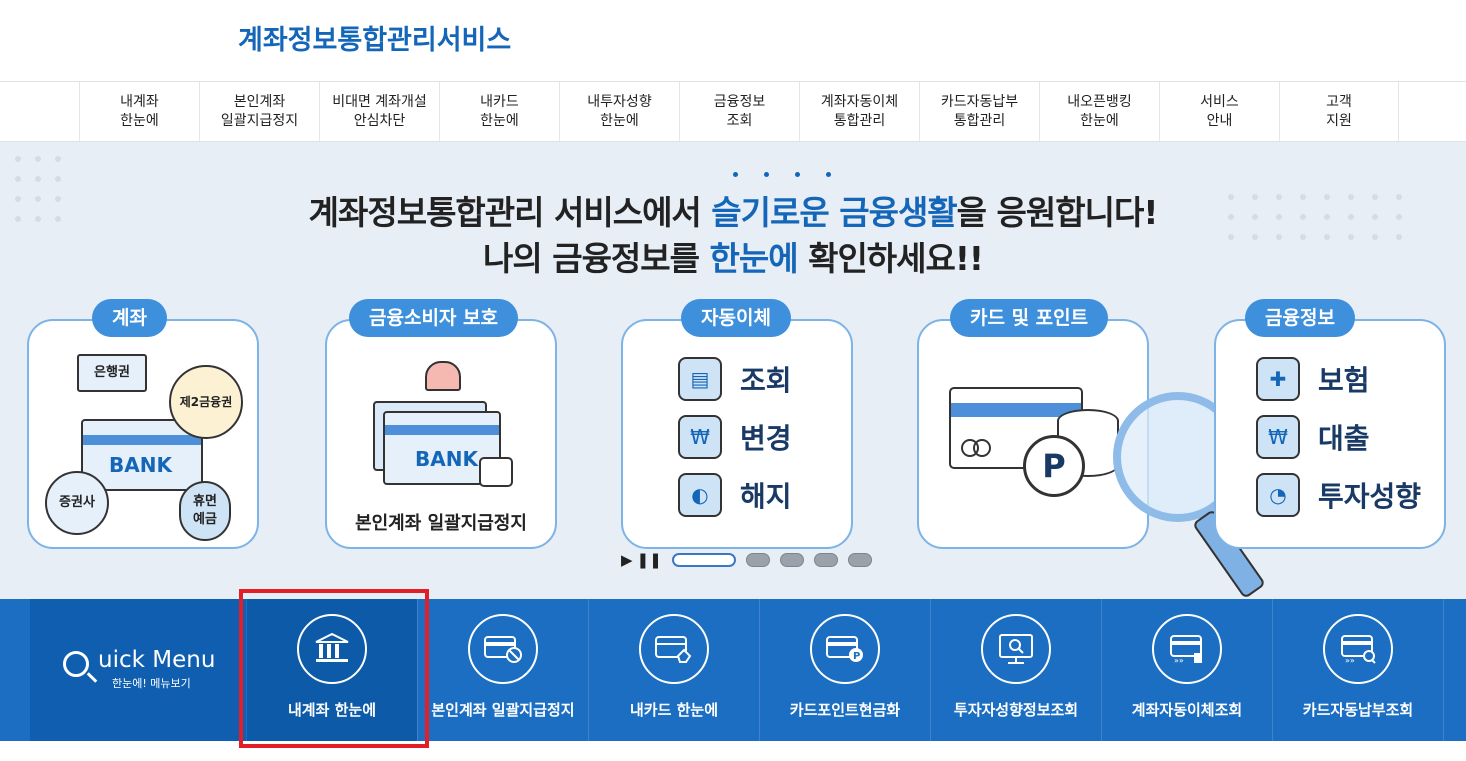  I want to click on shield-plus-icon: ✚, so click(1278, 379).